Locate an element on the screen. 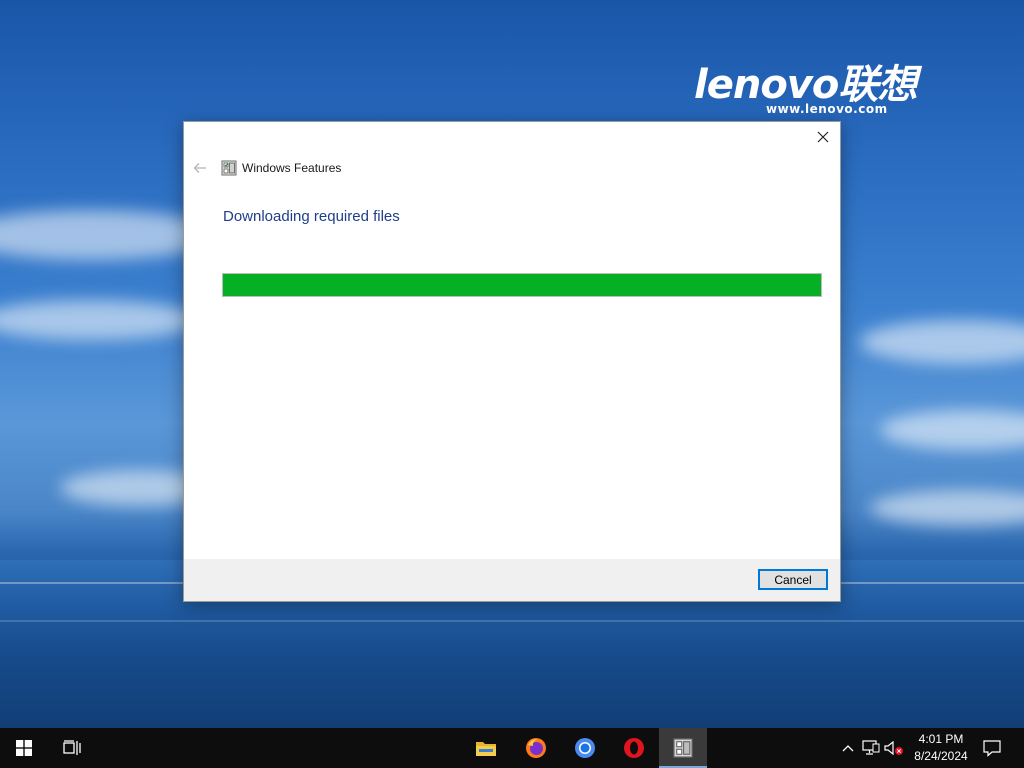  task-view-icon is located at coordinates (72, 747).